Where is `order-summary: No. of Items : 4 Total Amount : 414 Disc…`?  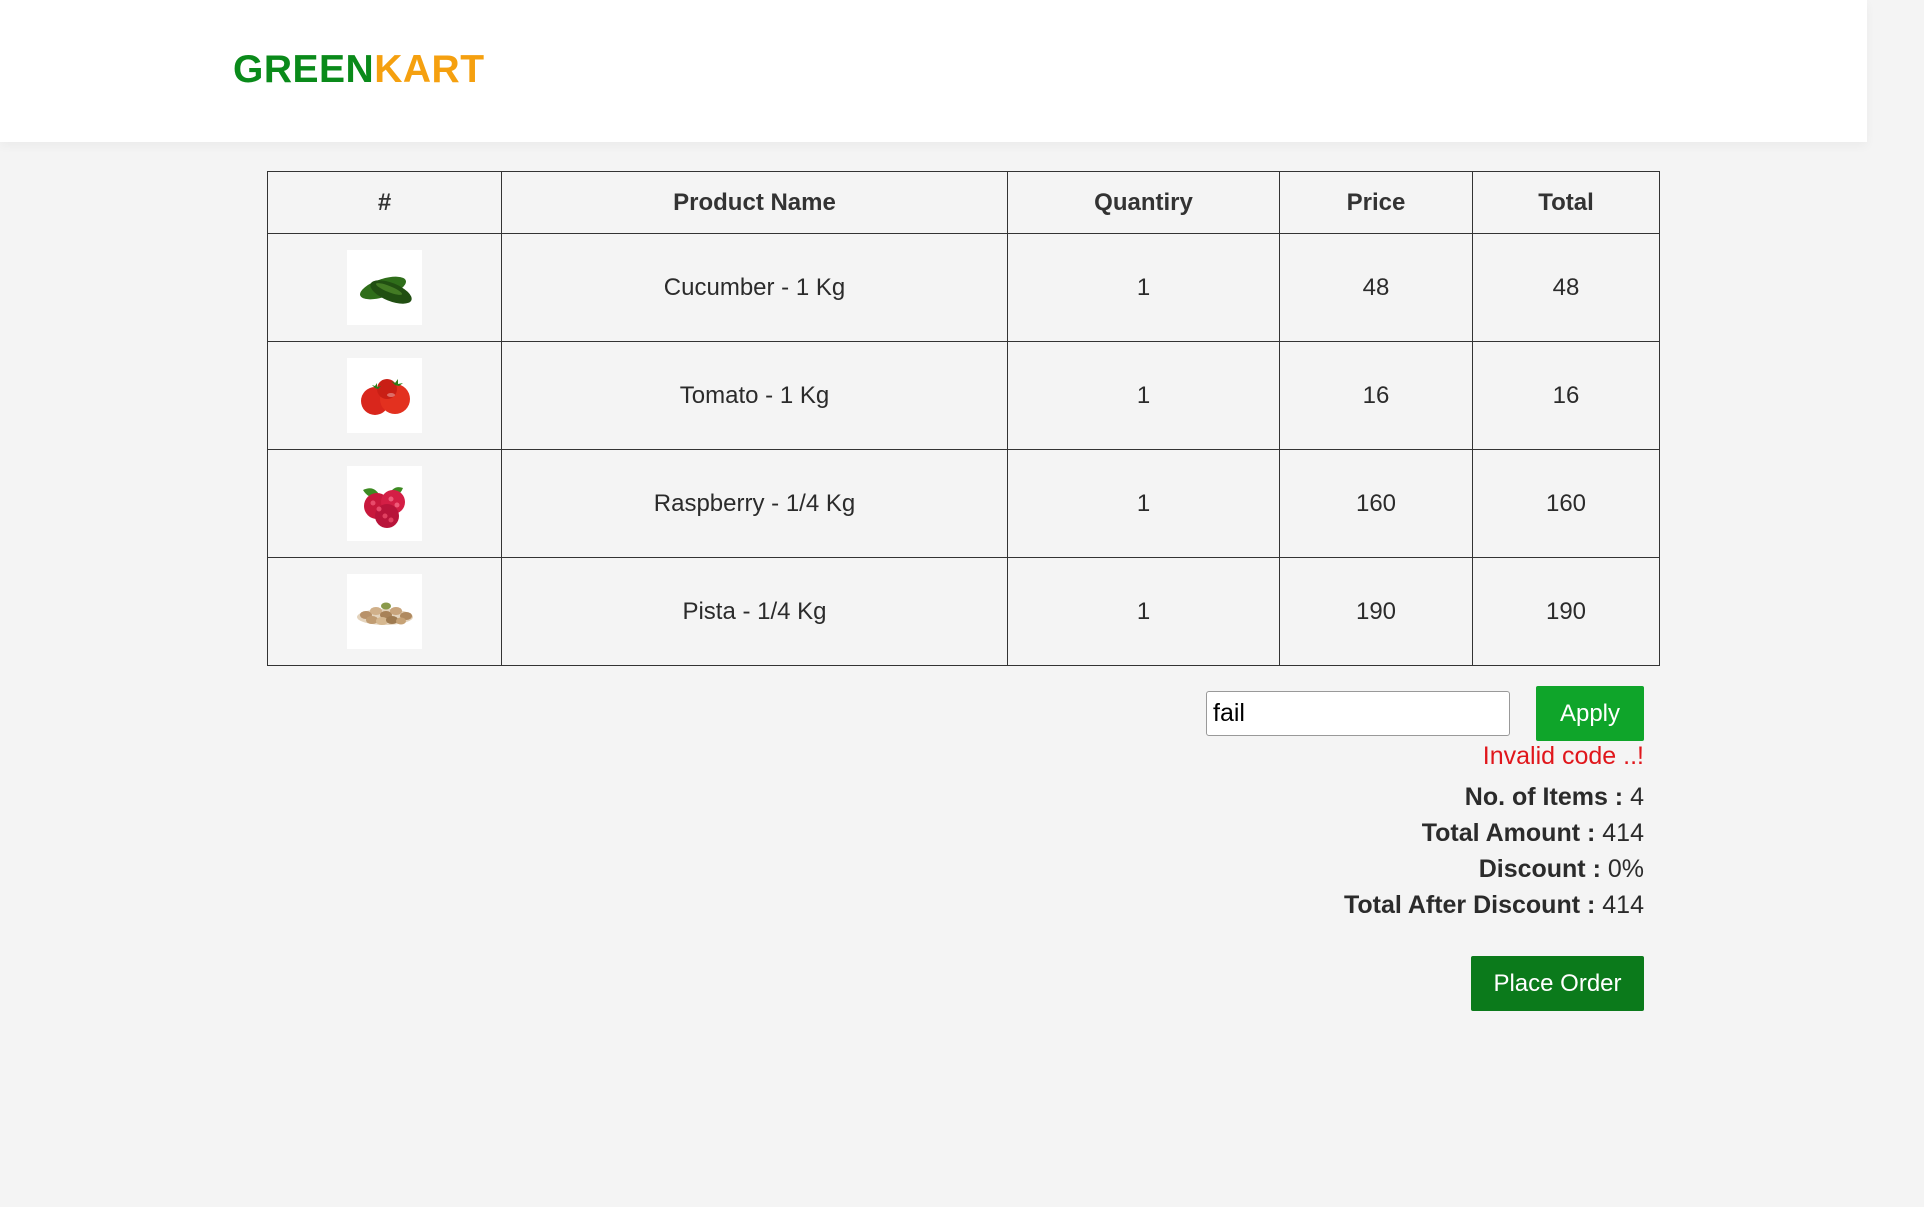 order-summary: No. of Items : 4 Total Amount : 414 Disc… is located at coordinates (1494, 851).